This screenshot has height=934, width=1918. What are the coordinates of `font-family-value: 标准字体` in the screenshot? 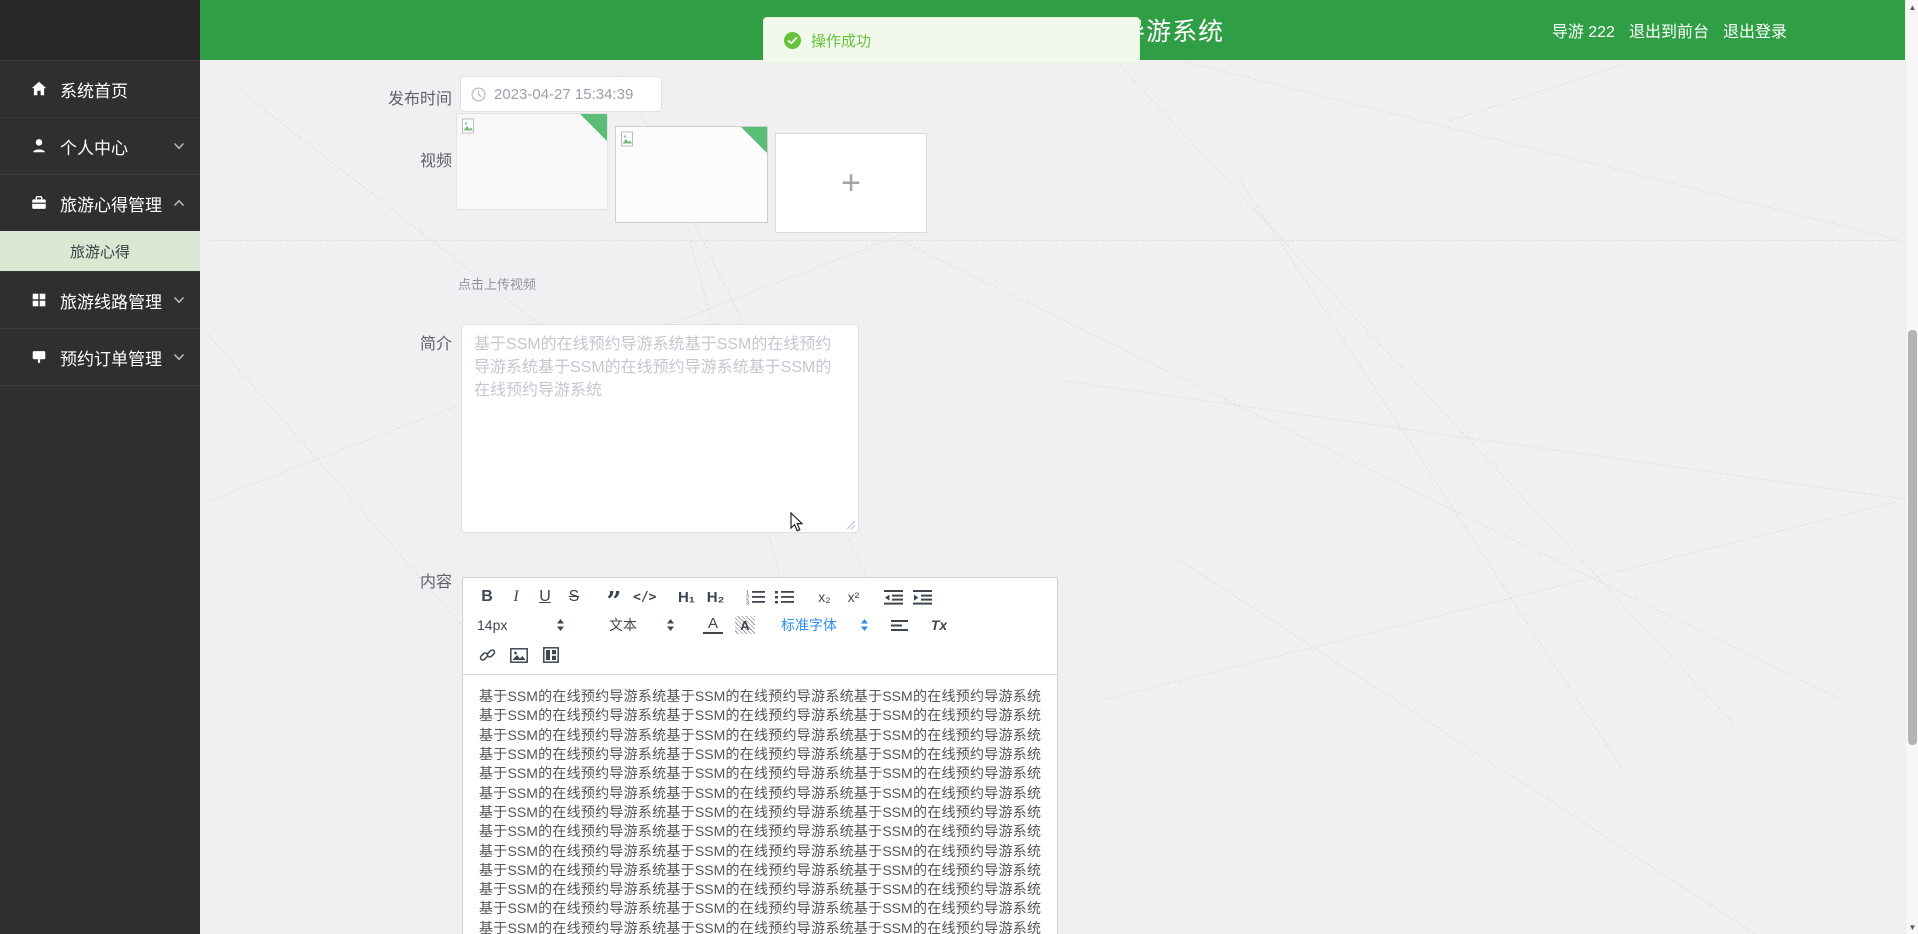 It's located at (809, 625).